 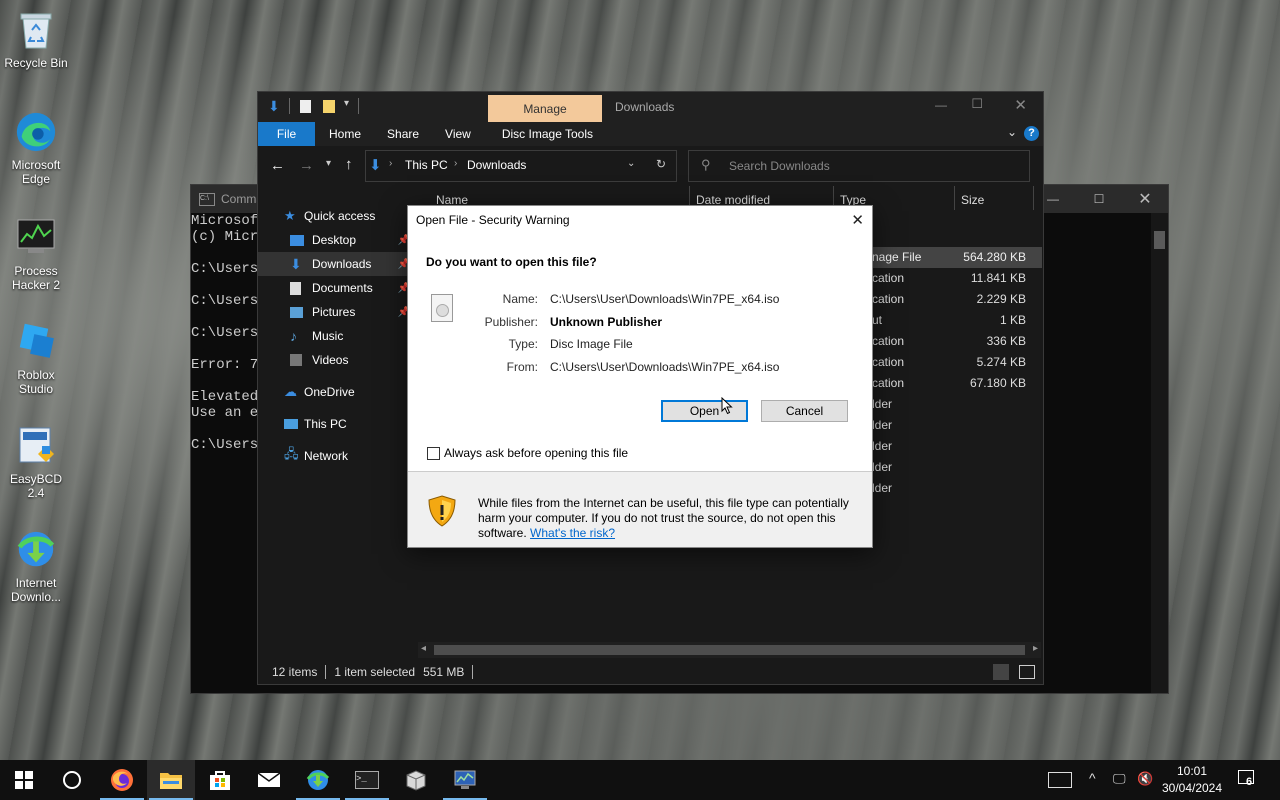 What do you see at coordinates (631, 163) in the screenshot?
I see `address-dropdown-icon: ⌄` at bounding box center [631, 163].